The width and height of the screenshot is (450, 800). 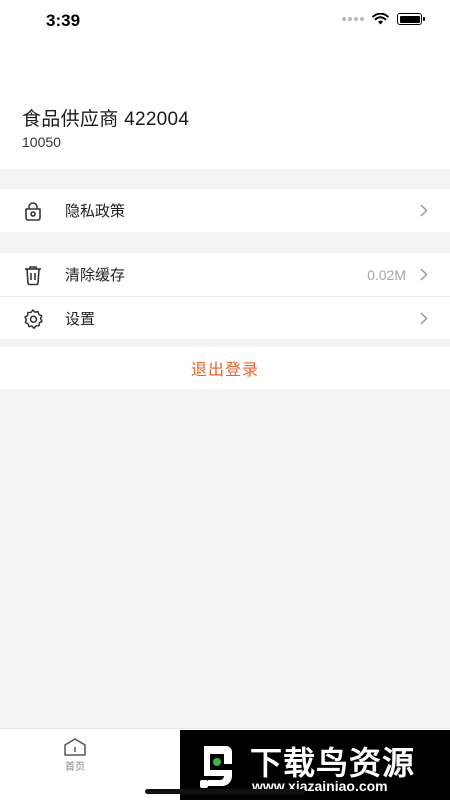 I want to click on logout-button: 退出登录, so click(x=225, y=368).